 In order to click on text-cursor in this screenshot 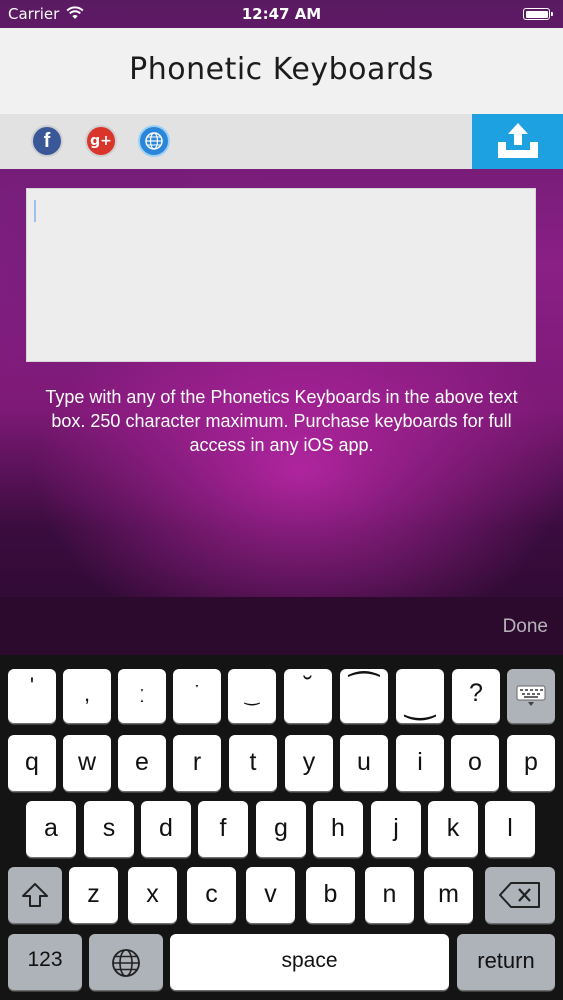, I will do `click(35, 211)`.